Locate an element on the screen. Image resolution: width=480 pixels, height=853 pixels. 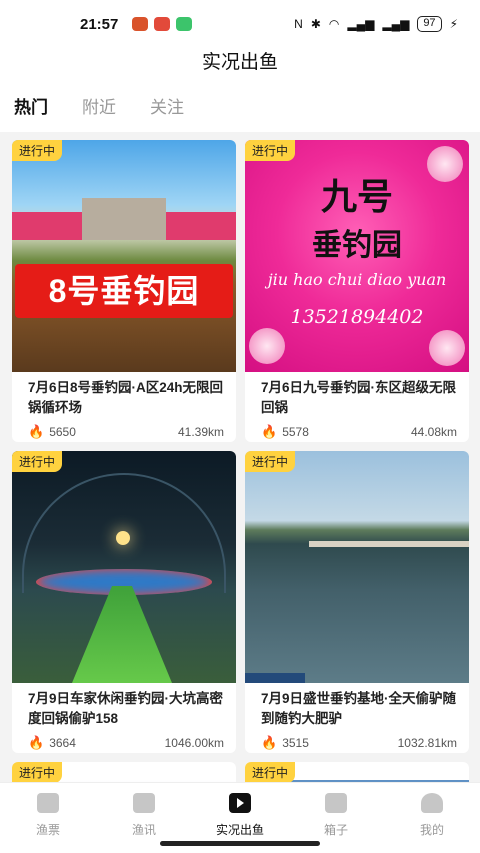
card-title: 7月6日九号垂钓园·东区超级无限回锅 is located at coordinates (359, 397).